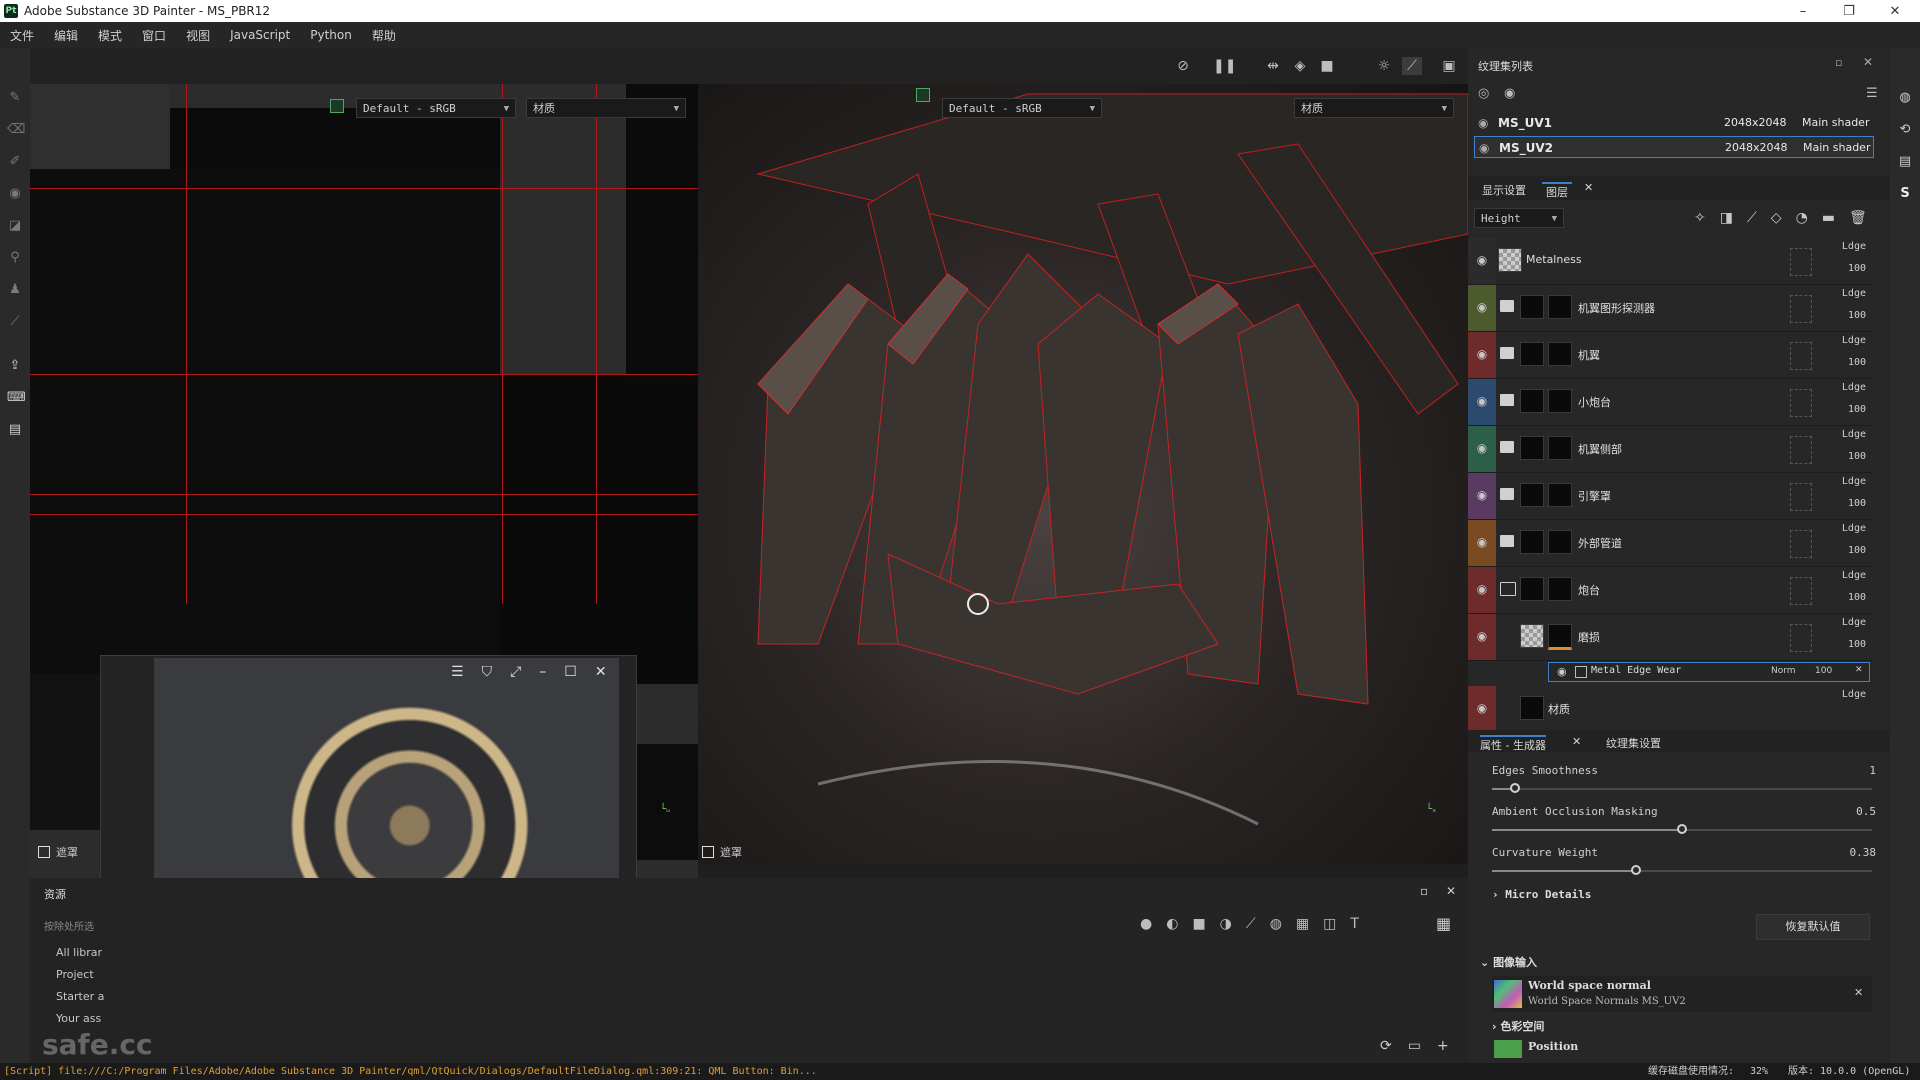 This screenshot has height=1080, width=1920. What do you see at coordinates (1562, 671) in the screenshot?
I see `effect-visibility-icon: ◉` at bounding box center [1562, 671].